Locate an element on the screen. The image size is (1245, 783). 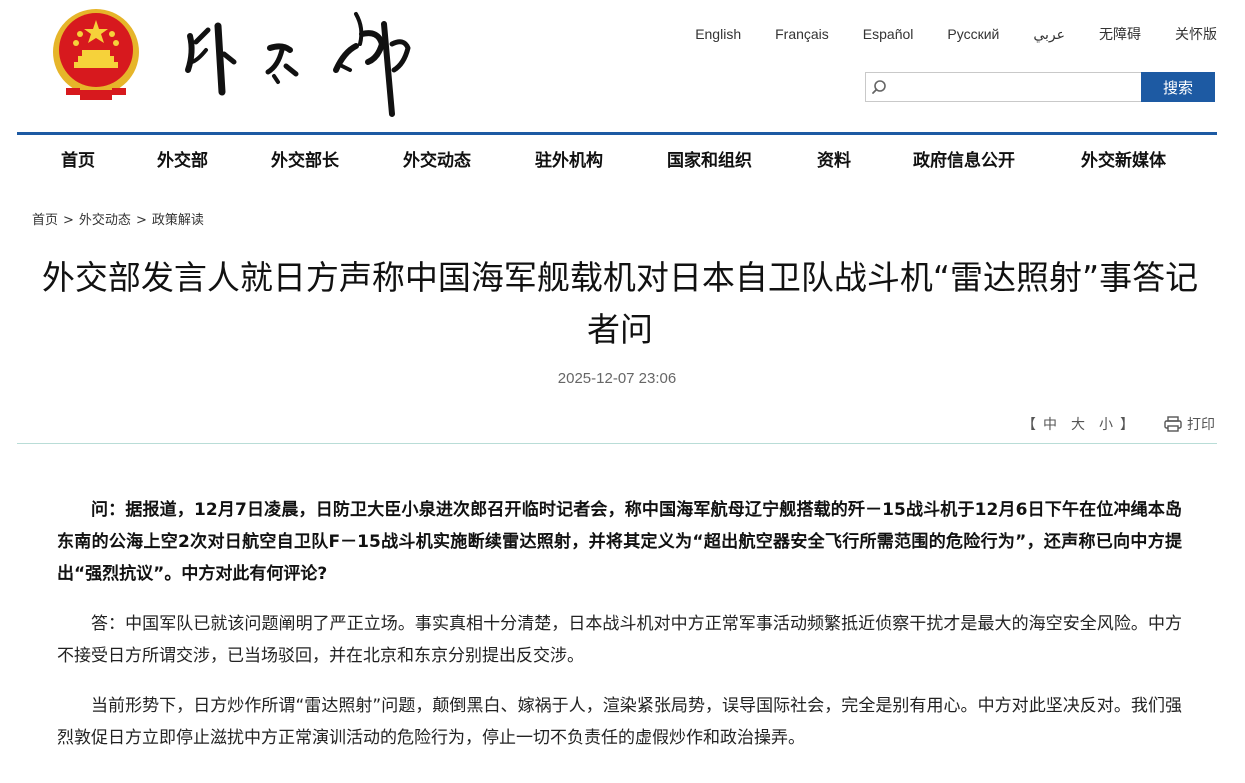
nav-item-gov-info: 政府信息公开 is located at coordinates (964, 161).